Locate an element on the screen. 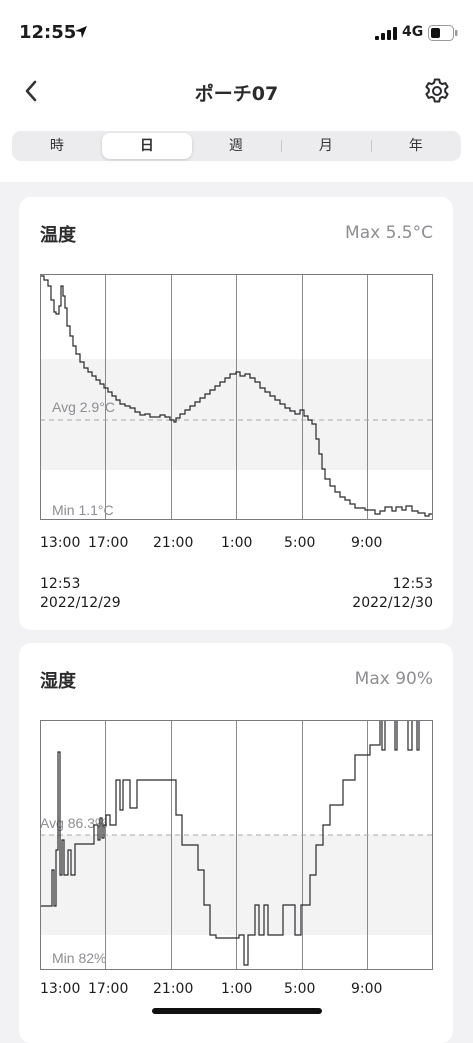 The height and width of the screenshot is (1043, 473). avg-label: Avg 2.9°C is located at coordinates (83, 407).